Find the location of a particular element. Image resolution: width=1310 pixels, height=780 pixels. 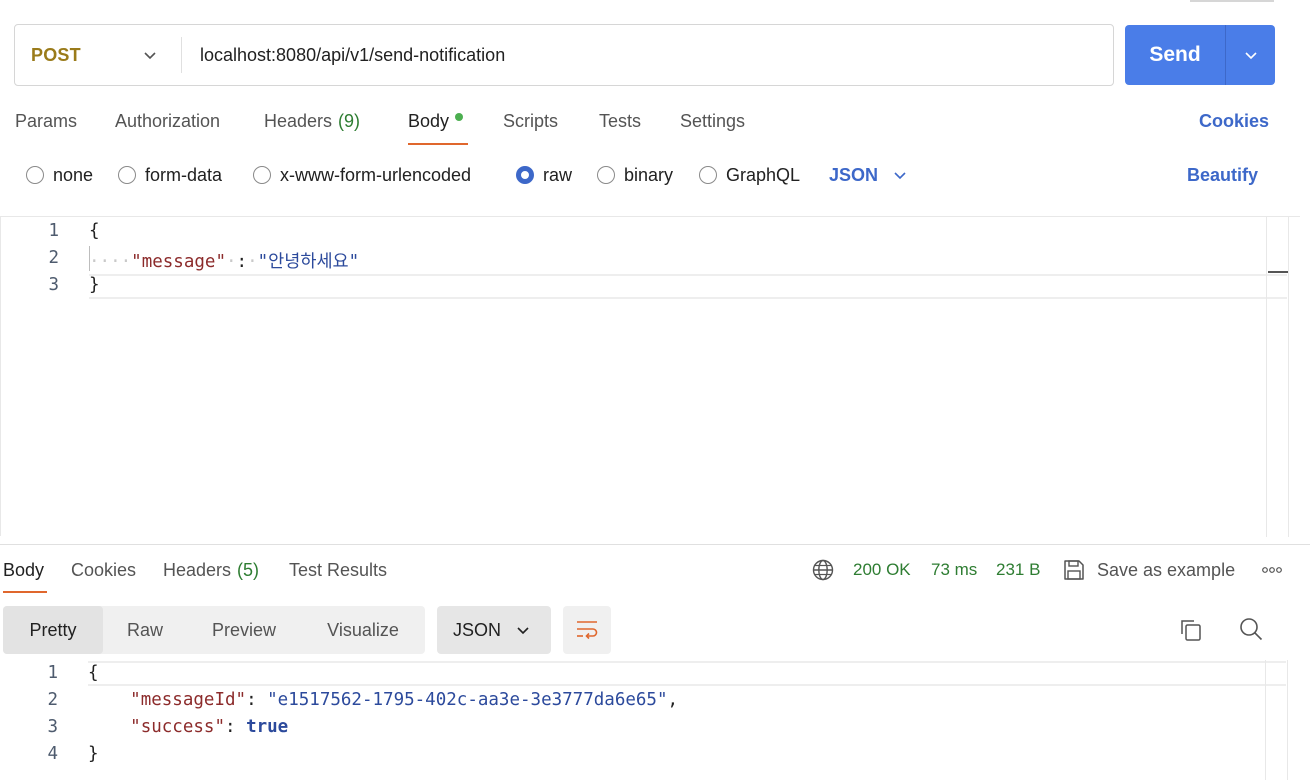

globe-icon is located at coordinates (823, 570).